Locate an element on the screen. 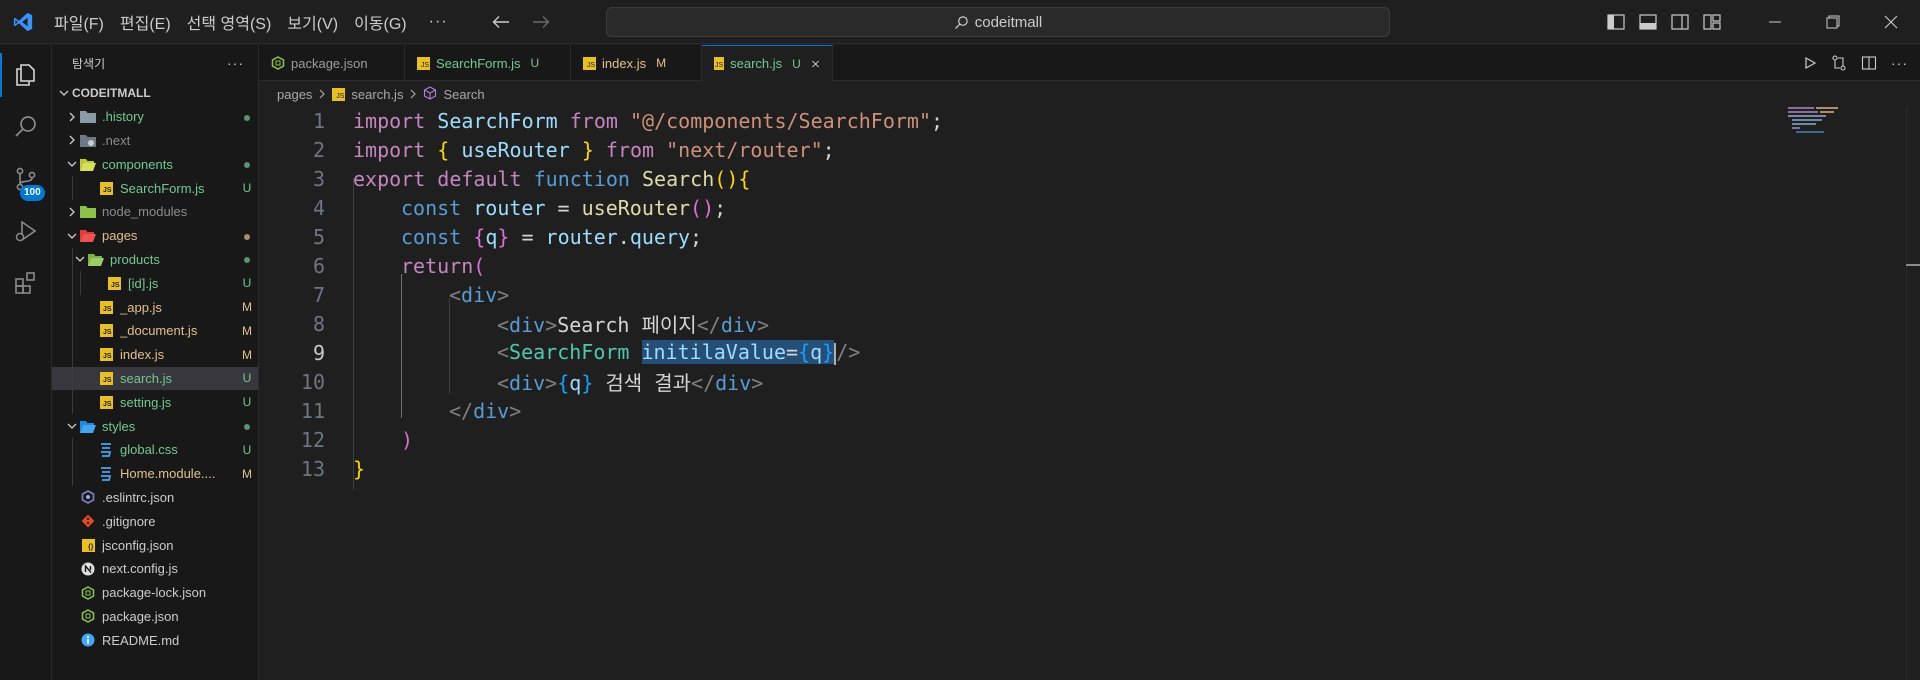  breadcrumb-item: pages is located at coordinates (294, 94).